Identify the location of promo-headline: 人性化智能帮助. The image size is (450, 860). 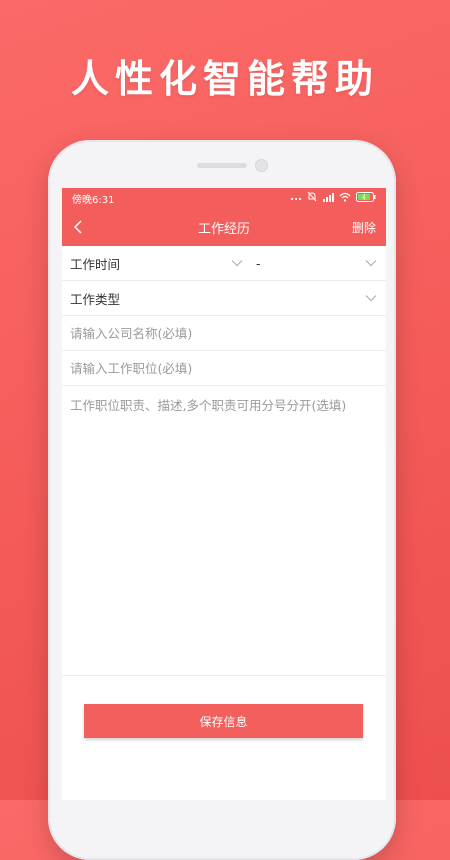
(224, 79).